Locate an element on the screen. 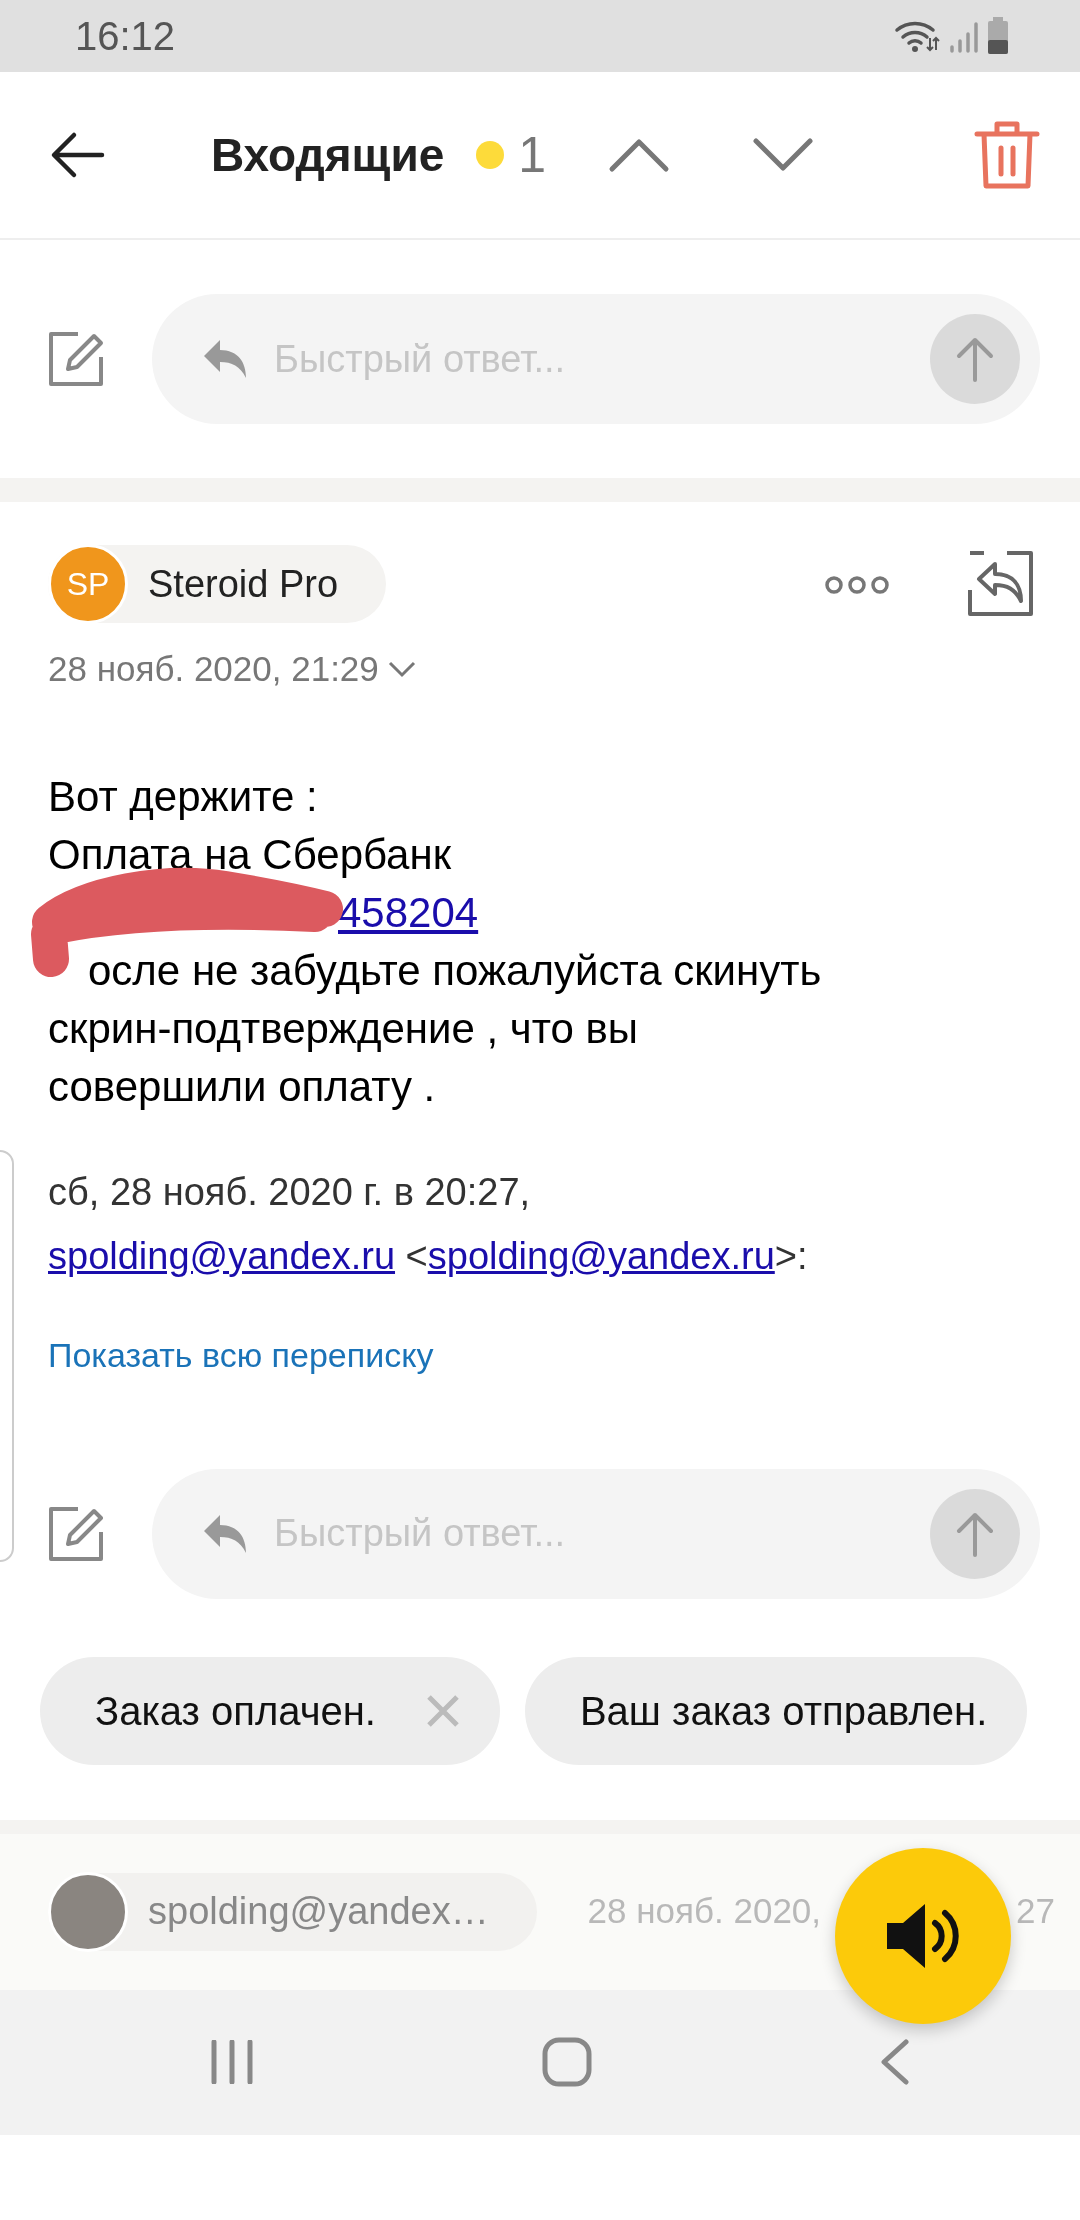 The height and width of the screenshot is (2220, 1080). home-icon is located at coordinates (567, 2062).